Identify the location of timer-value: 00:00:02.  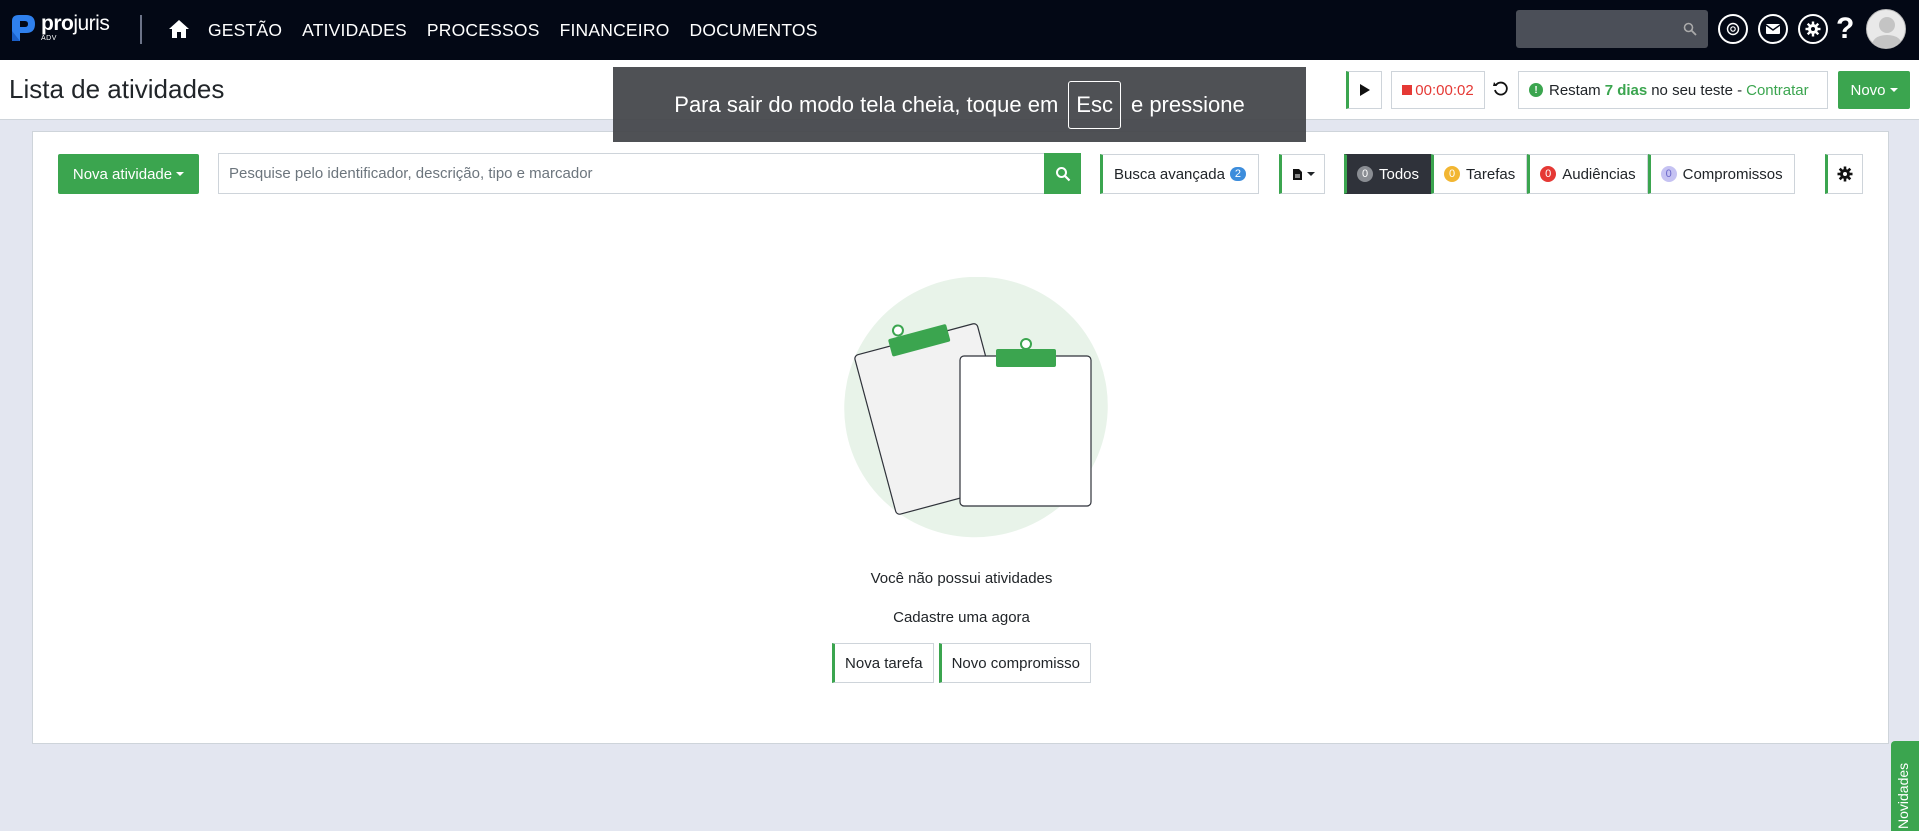
(1444, 90).